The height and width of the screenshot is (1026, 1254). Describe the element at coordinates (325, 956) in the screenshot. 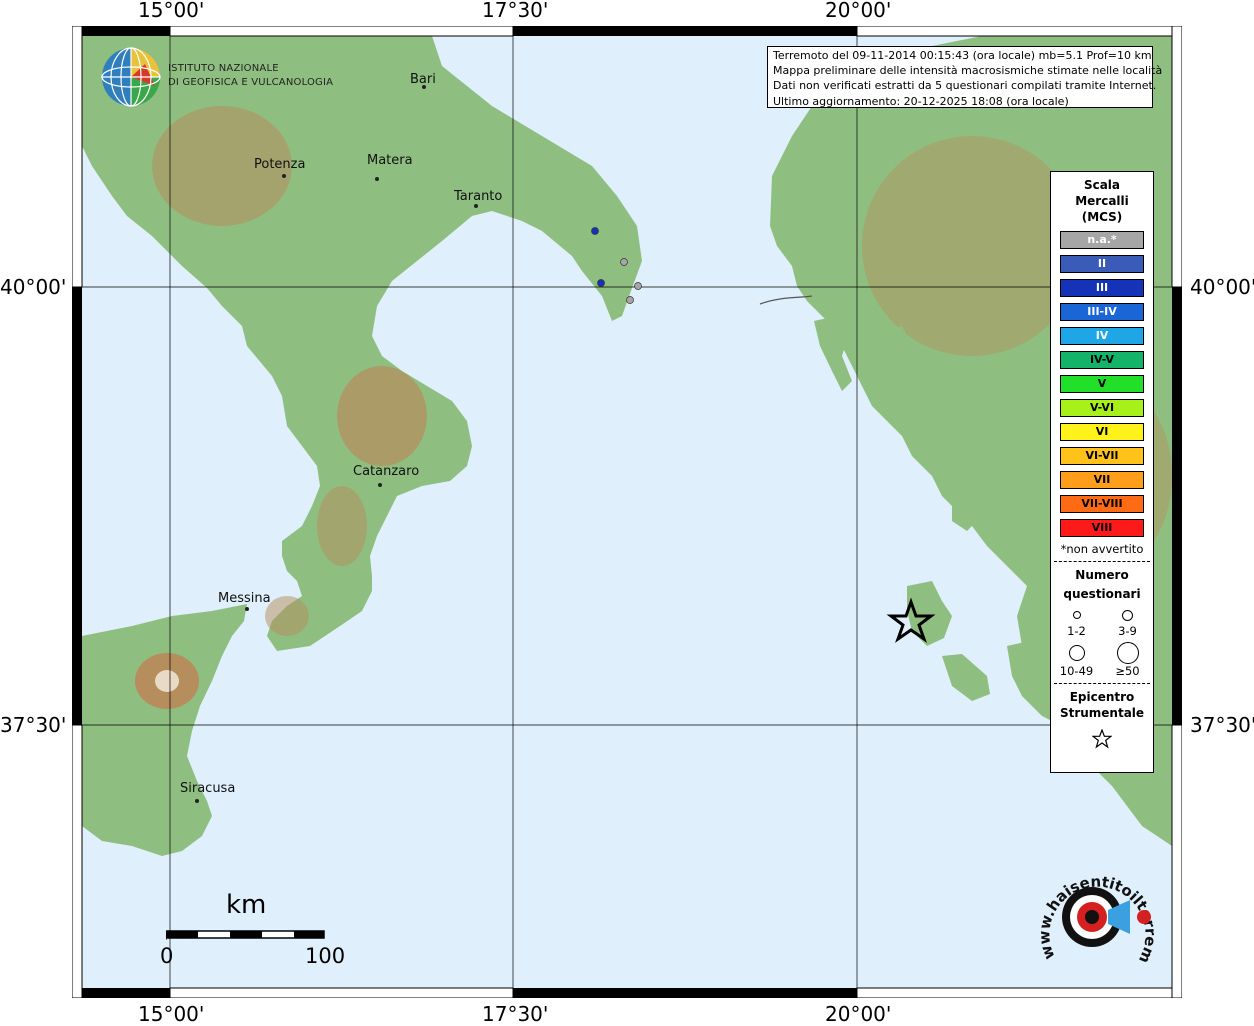

I see `scale-max: 100` at that location.